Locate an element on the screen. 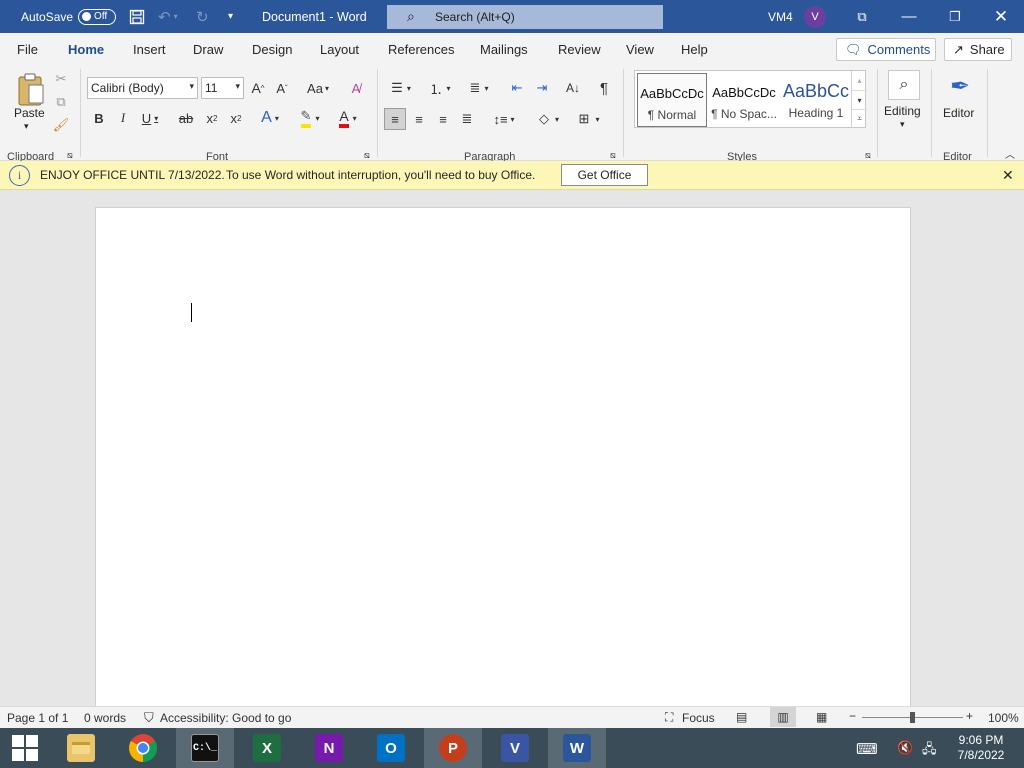  read-mode-icon: ▤ is located at coordinates (741, 717).